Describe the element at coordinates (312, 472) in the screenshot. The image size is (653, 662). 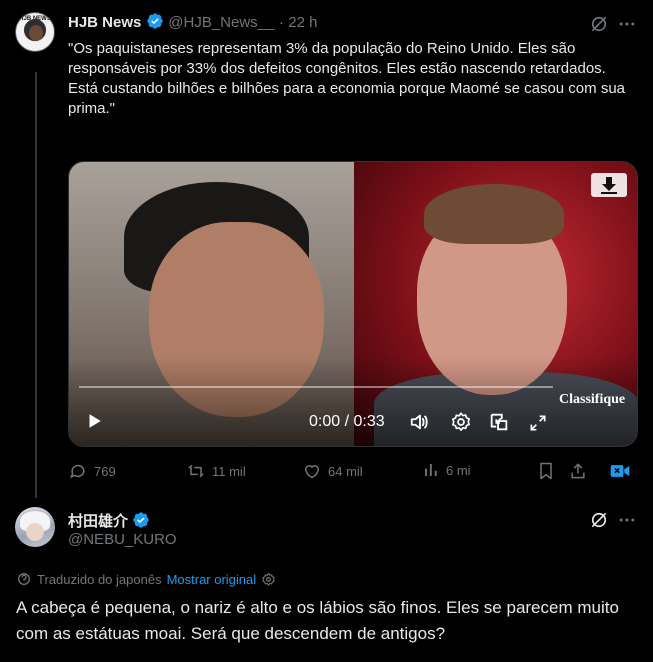
I see `heart-icon` at that location.